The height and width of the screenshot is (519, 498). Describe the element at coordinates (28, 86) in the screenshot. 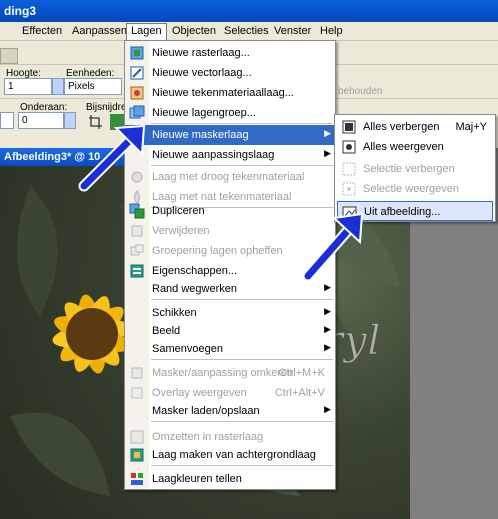

I see `hoogte-input: 1` at that location.